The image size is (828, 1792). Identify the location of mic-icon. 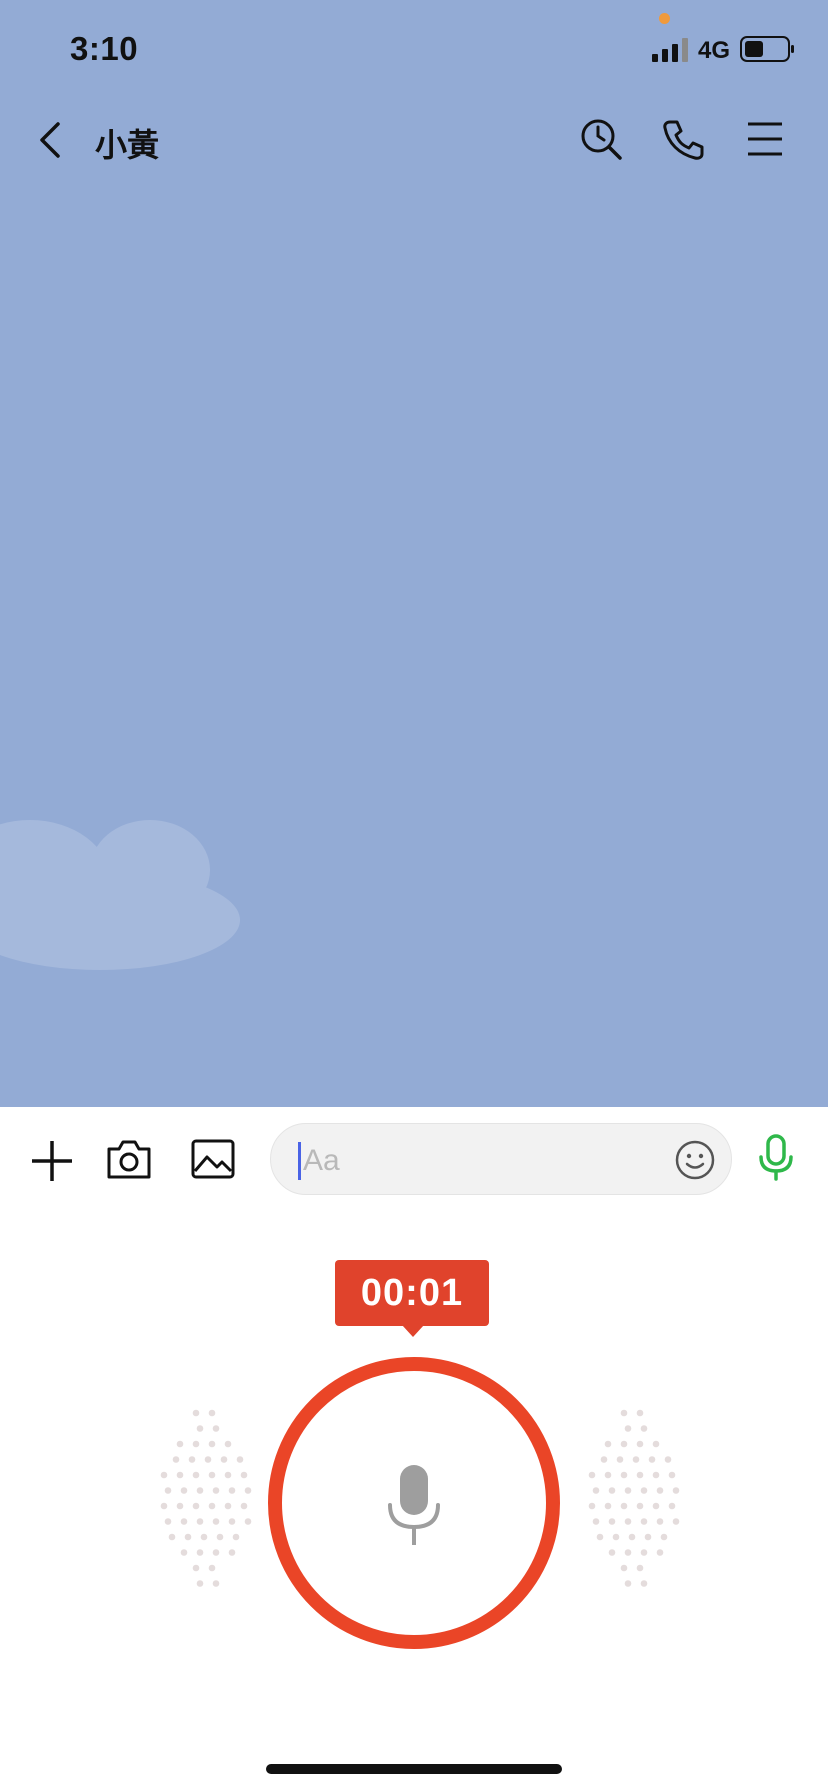
(776, 1157).